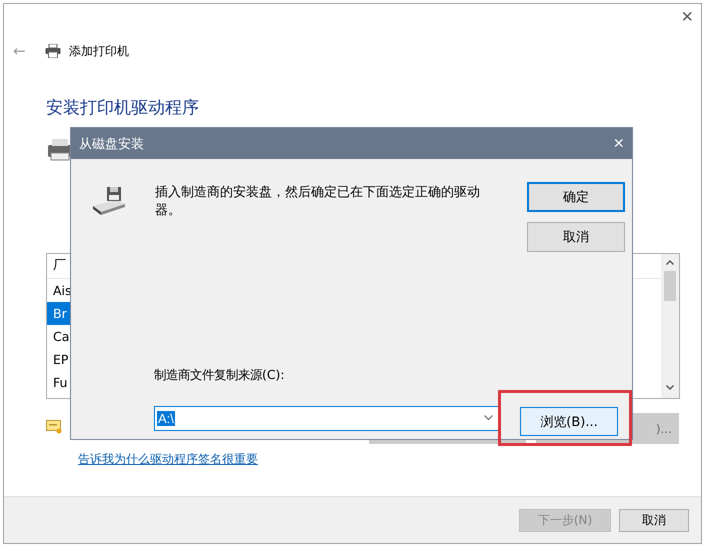  Describe the element at coordinates (220, 375) in the screenshot. I see `field-label: 制造商文件复制来源(C):` at that location.